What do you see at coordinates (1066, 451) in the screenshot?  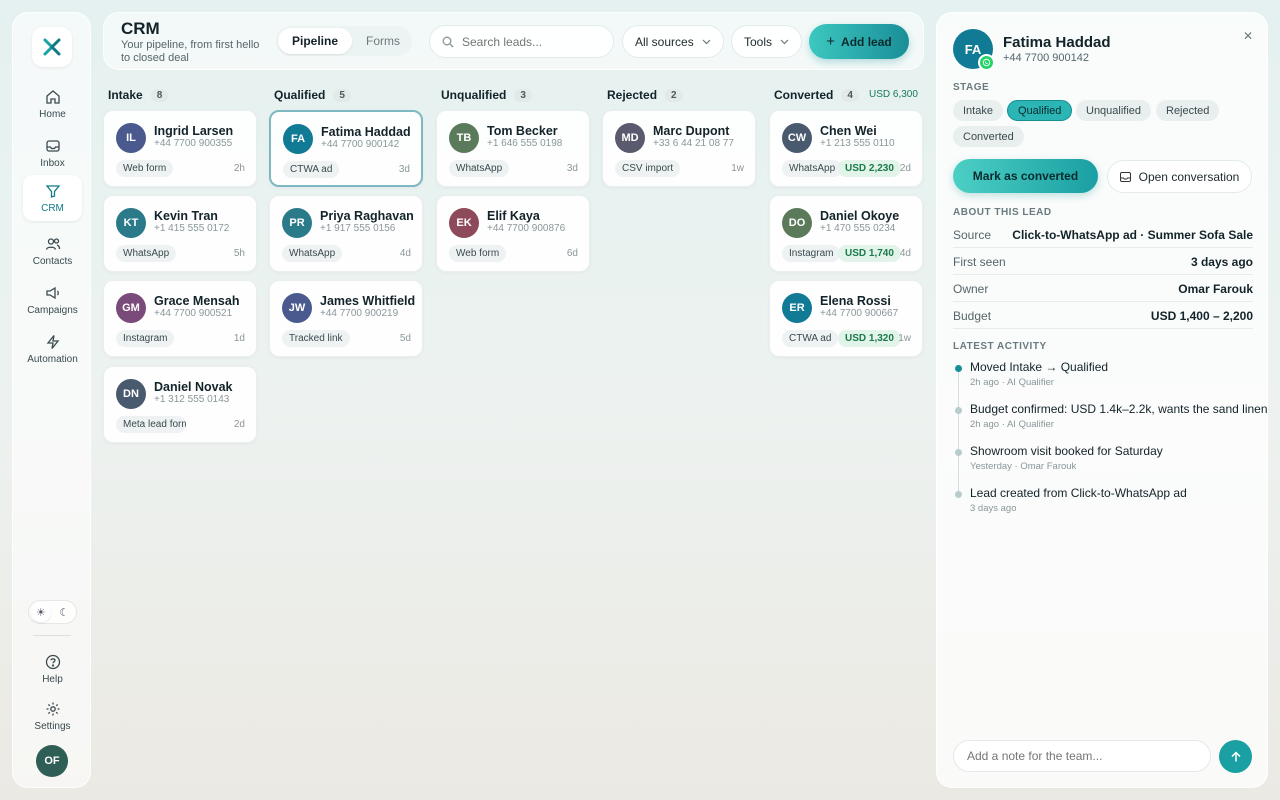 I see `activity-text: Showroom visit booked for Saturday` at bounding box center [1066, 451].